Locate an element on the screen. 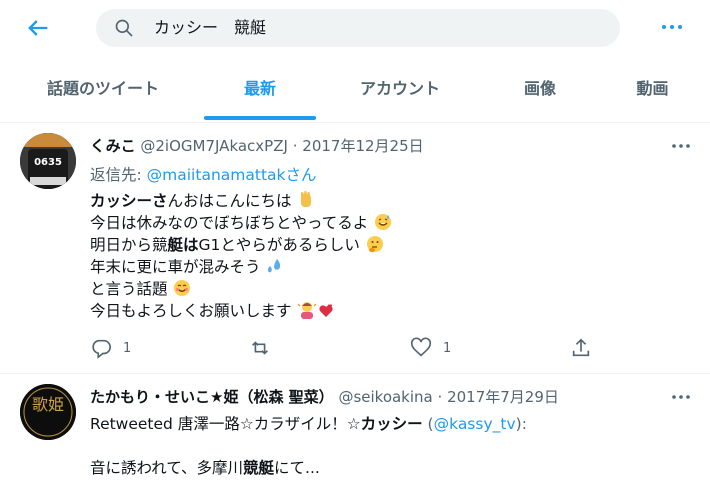 The image size is (710, 494). sweat-droplets-emoji-icon is located at coordinates (274, 266).